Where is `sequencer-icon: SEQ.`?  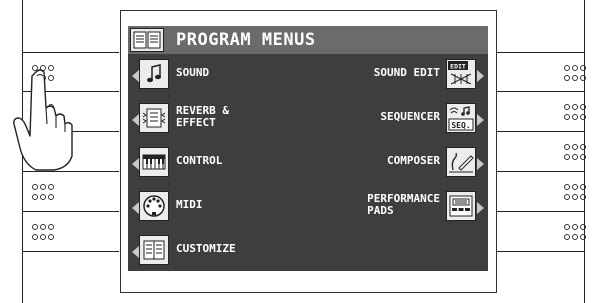 sequencer-icon: SEQ. is located at coordinates (461, 118).